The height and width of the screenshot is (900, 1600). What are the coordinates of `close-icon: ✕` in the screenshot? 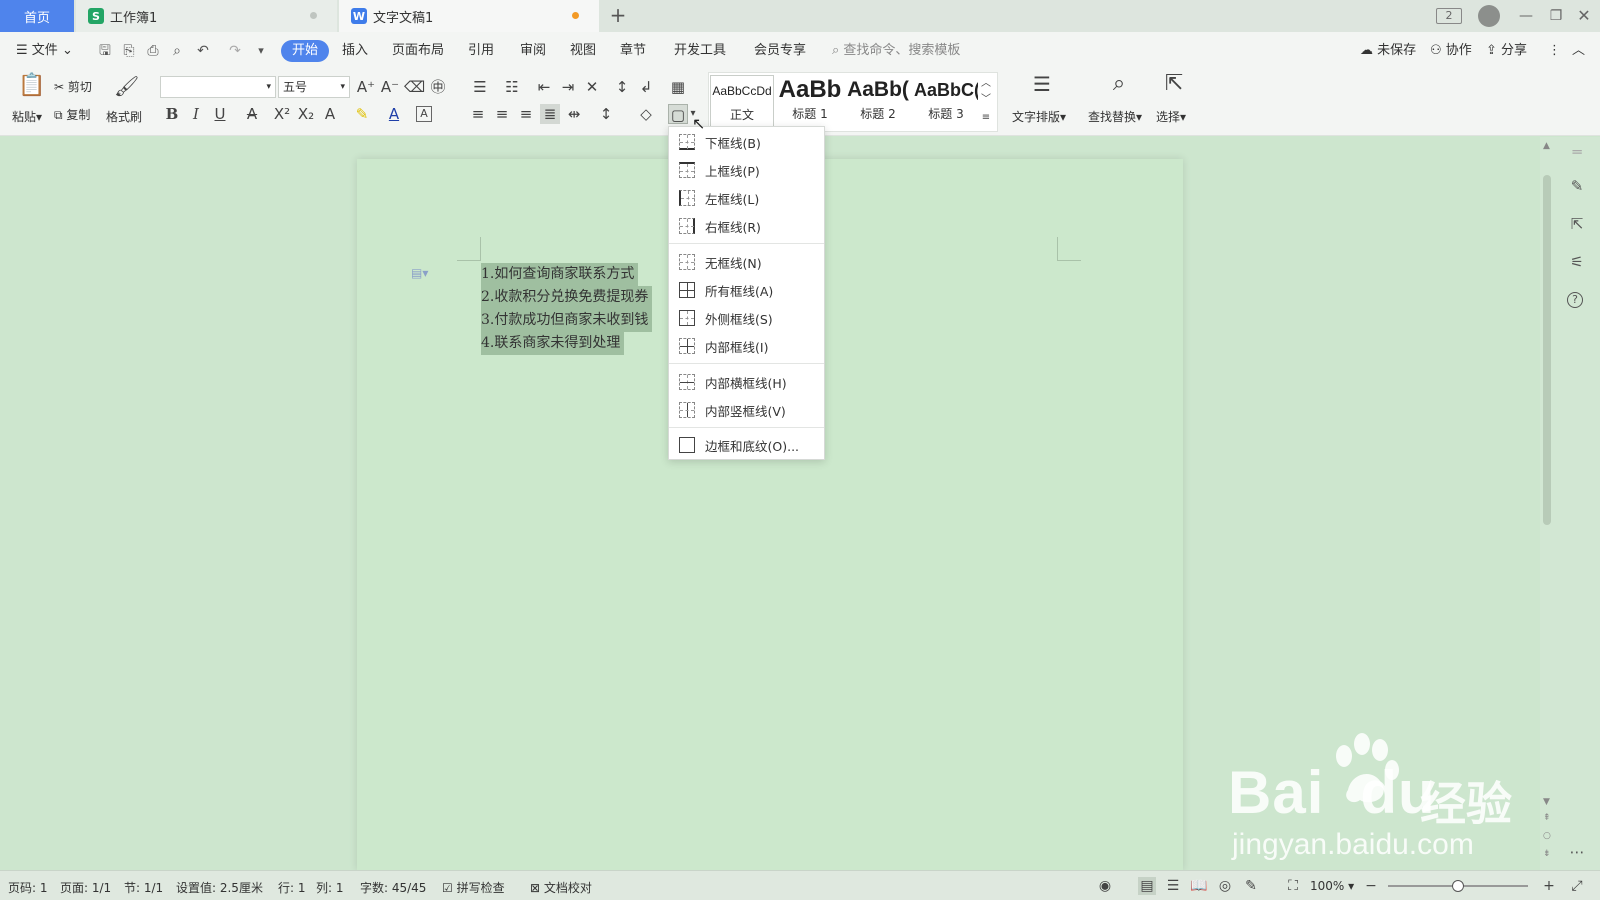 It's located at (1584, 16).